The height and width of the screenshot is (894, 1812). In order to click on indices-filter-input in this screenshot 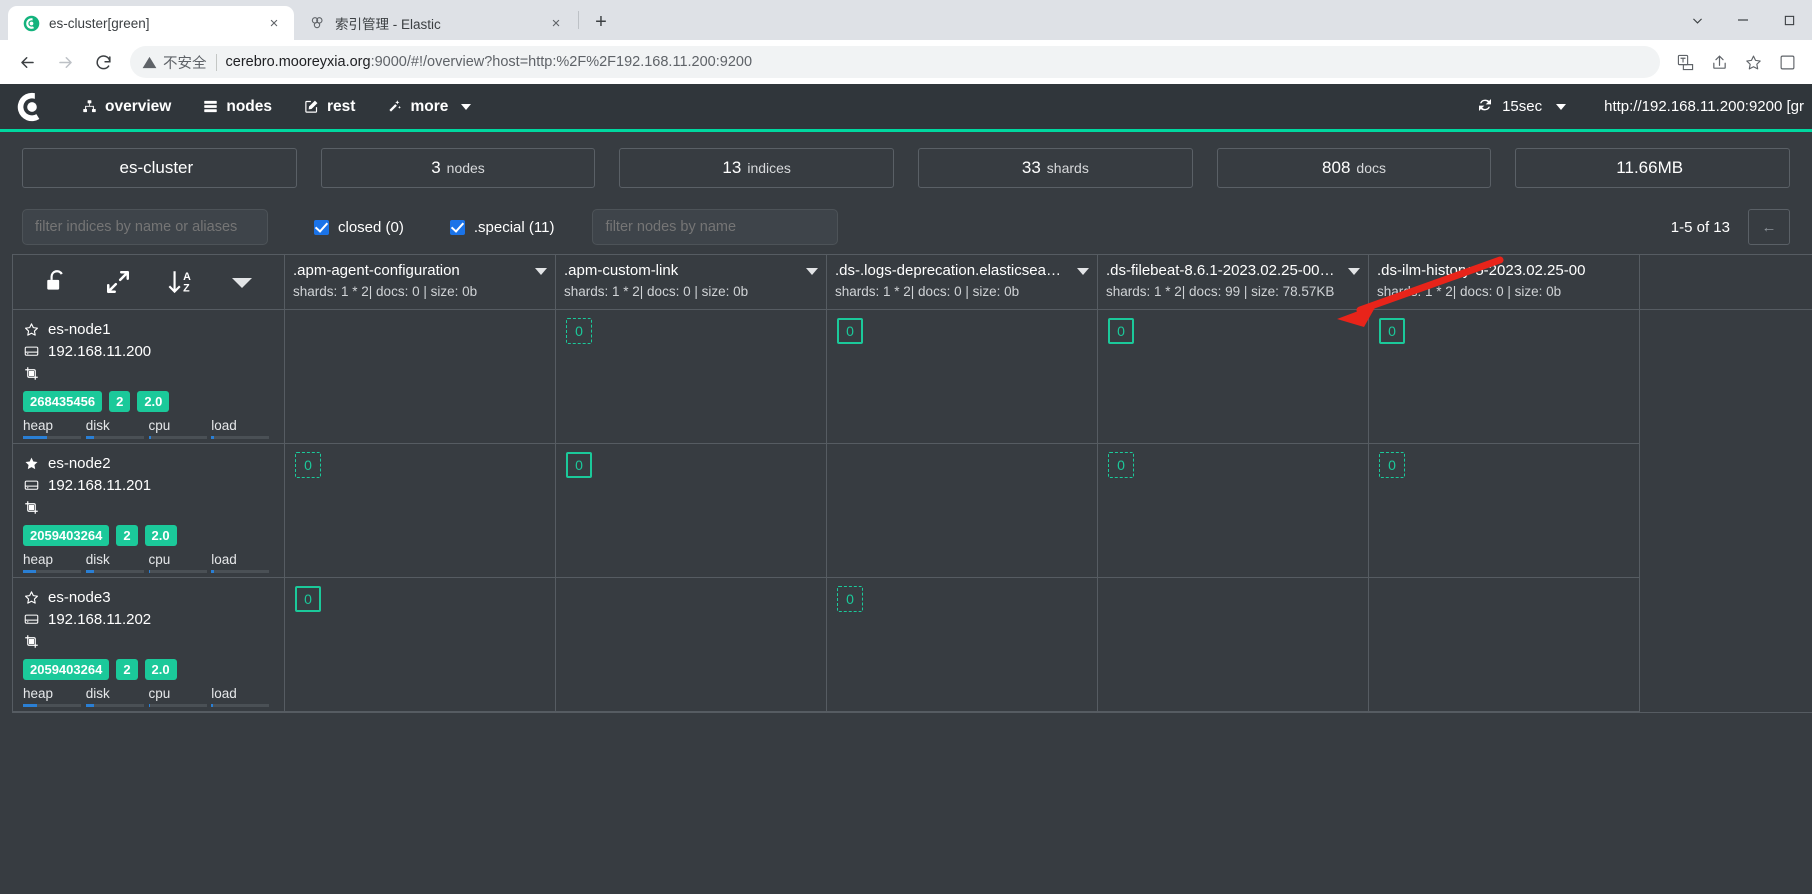, I will do `click(145, 227)`.